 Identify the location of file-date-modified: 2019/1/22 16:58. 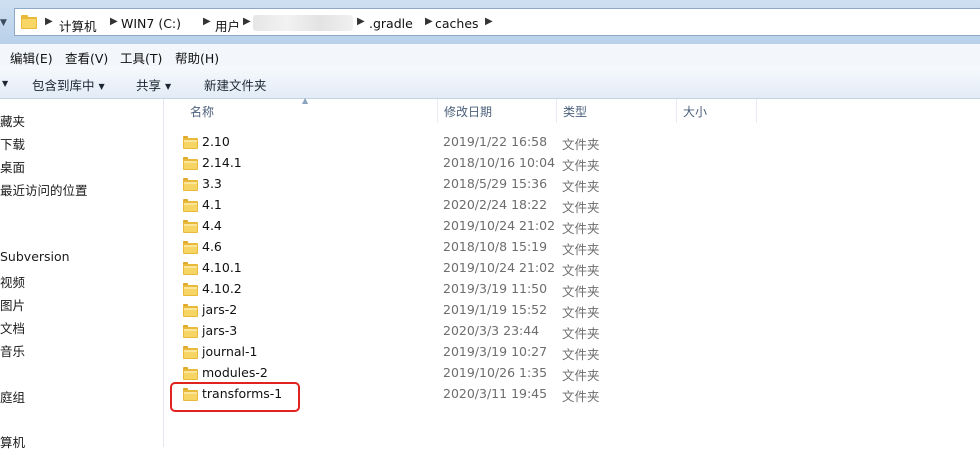
(495, 141).